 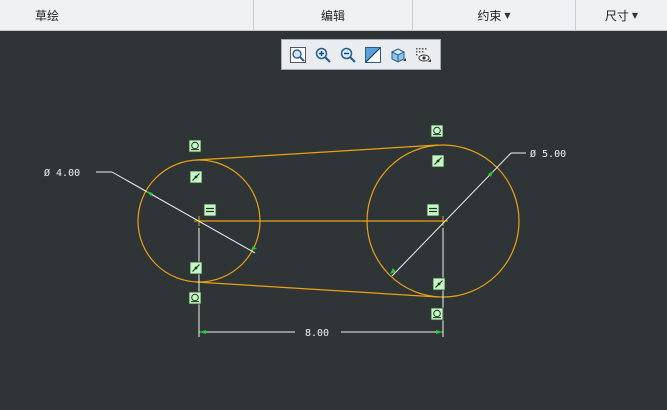 What do you see at coordinates (62, 173) in the screenshot?
I see `left-diameter-value: Ø 4.00` at bounding box center [62, 173].